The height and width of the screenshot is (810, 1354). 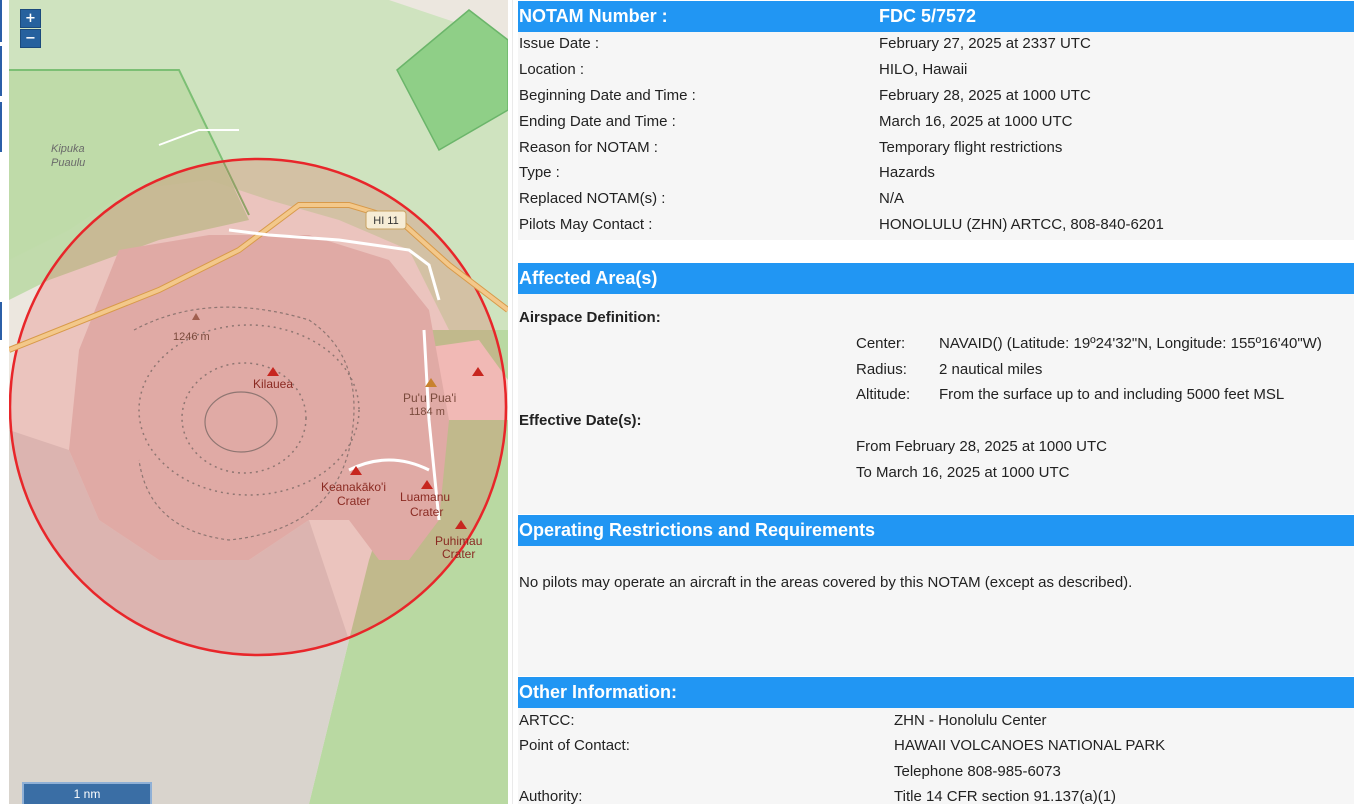 What do you see at coordinates (30, 38) in the screenshot?
I see `zoom-out-button: −` at bounding box center [30, 38].